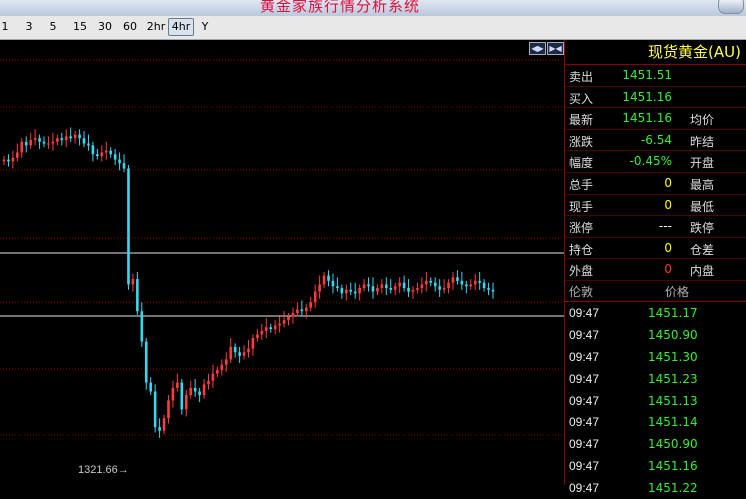  I want to click on period-2hr: 2hr, so click(156, 27).